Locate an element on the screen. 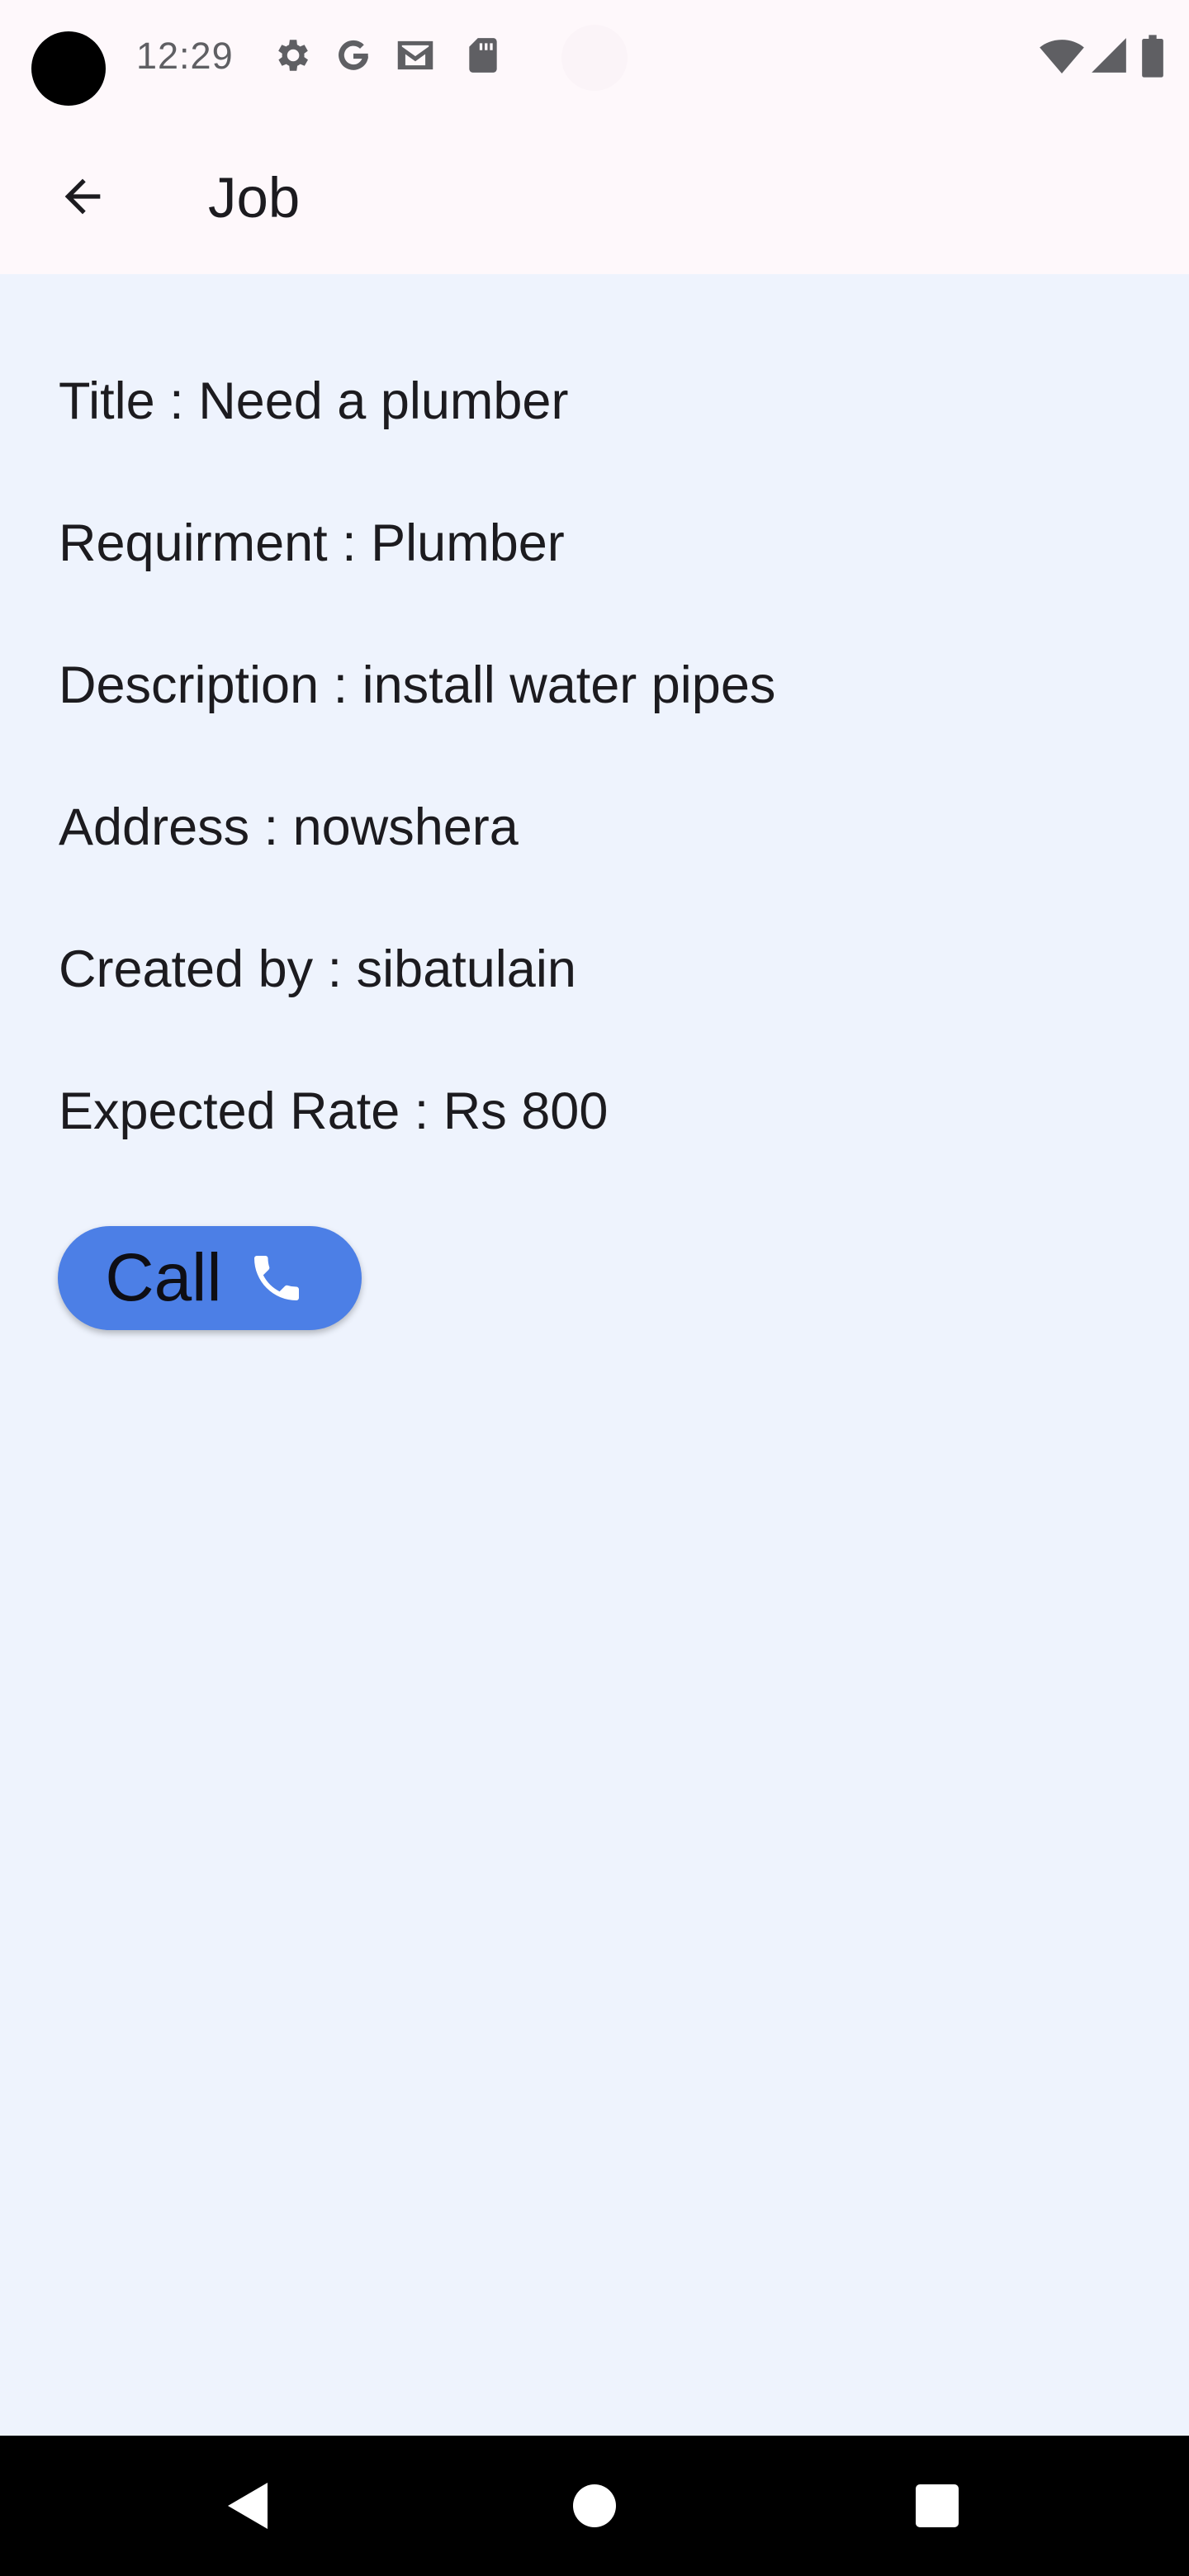 The image size is (1189, 2576). call-button-label: Call is located at coordinates (163, 1277).